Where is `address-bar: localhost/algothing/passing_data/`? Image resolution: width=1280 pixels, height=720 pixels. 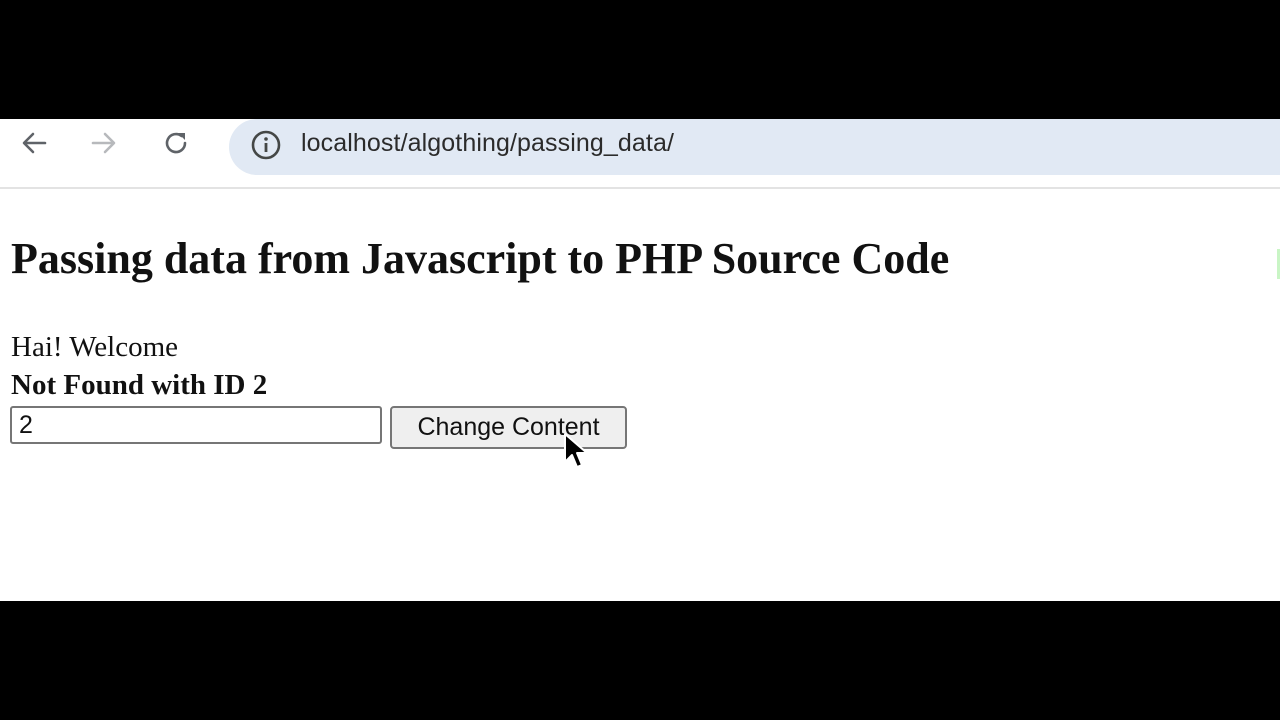 address-bar: localhost/algothing/passing_data/ is located at coordinates (754, 147).